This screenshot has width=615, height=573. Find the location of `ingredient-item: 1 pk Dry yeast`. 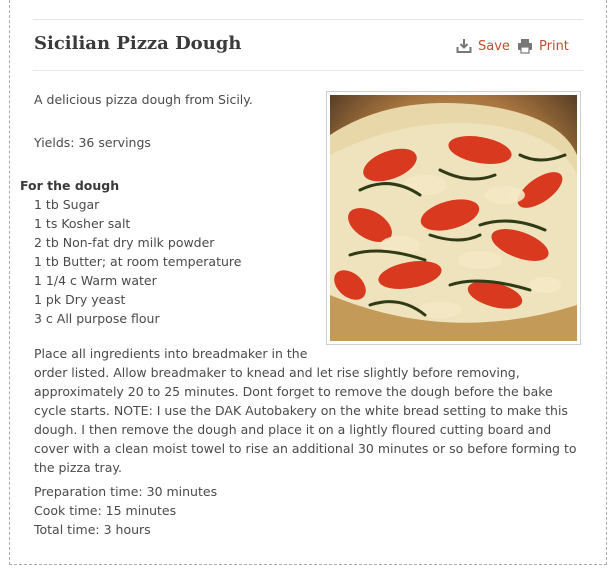

ingredient-item: 1 pk Dry yeast is located at coordinates (80, 299).